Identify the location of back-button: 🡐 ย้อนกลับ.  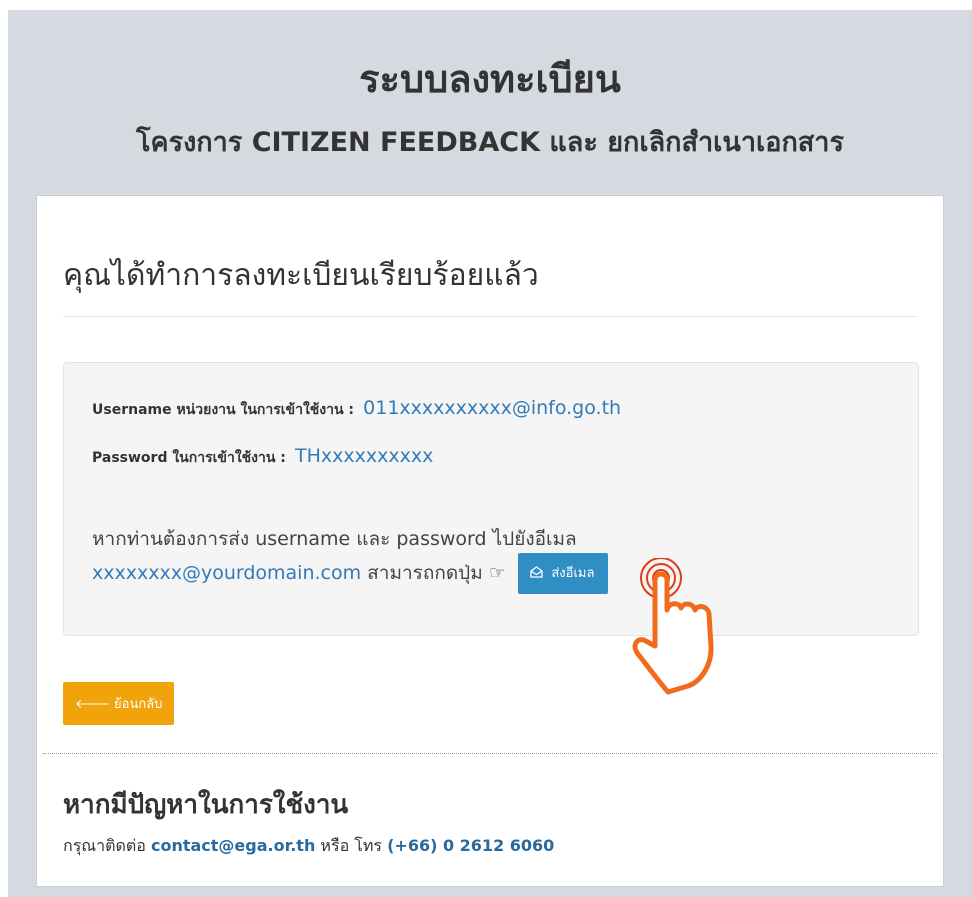
(119, 703).